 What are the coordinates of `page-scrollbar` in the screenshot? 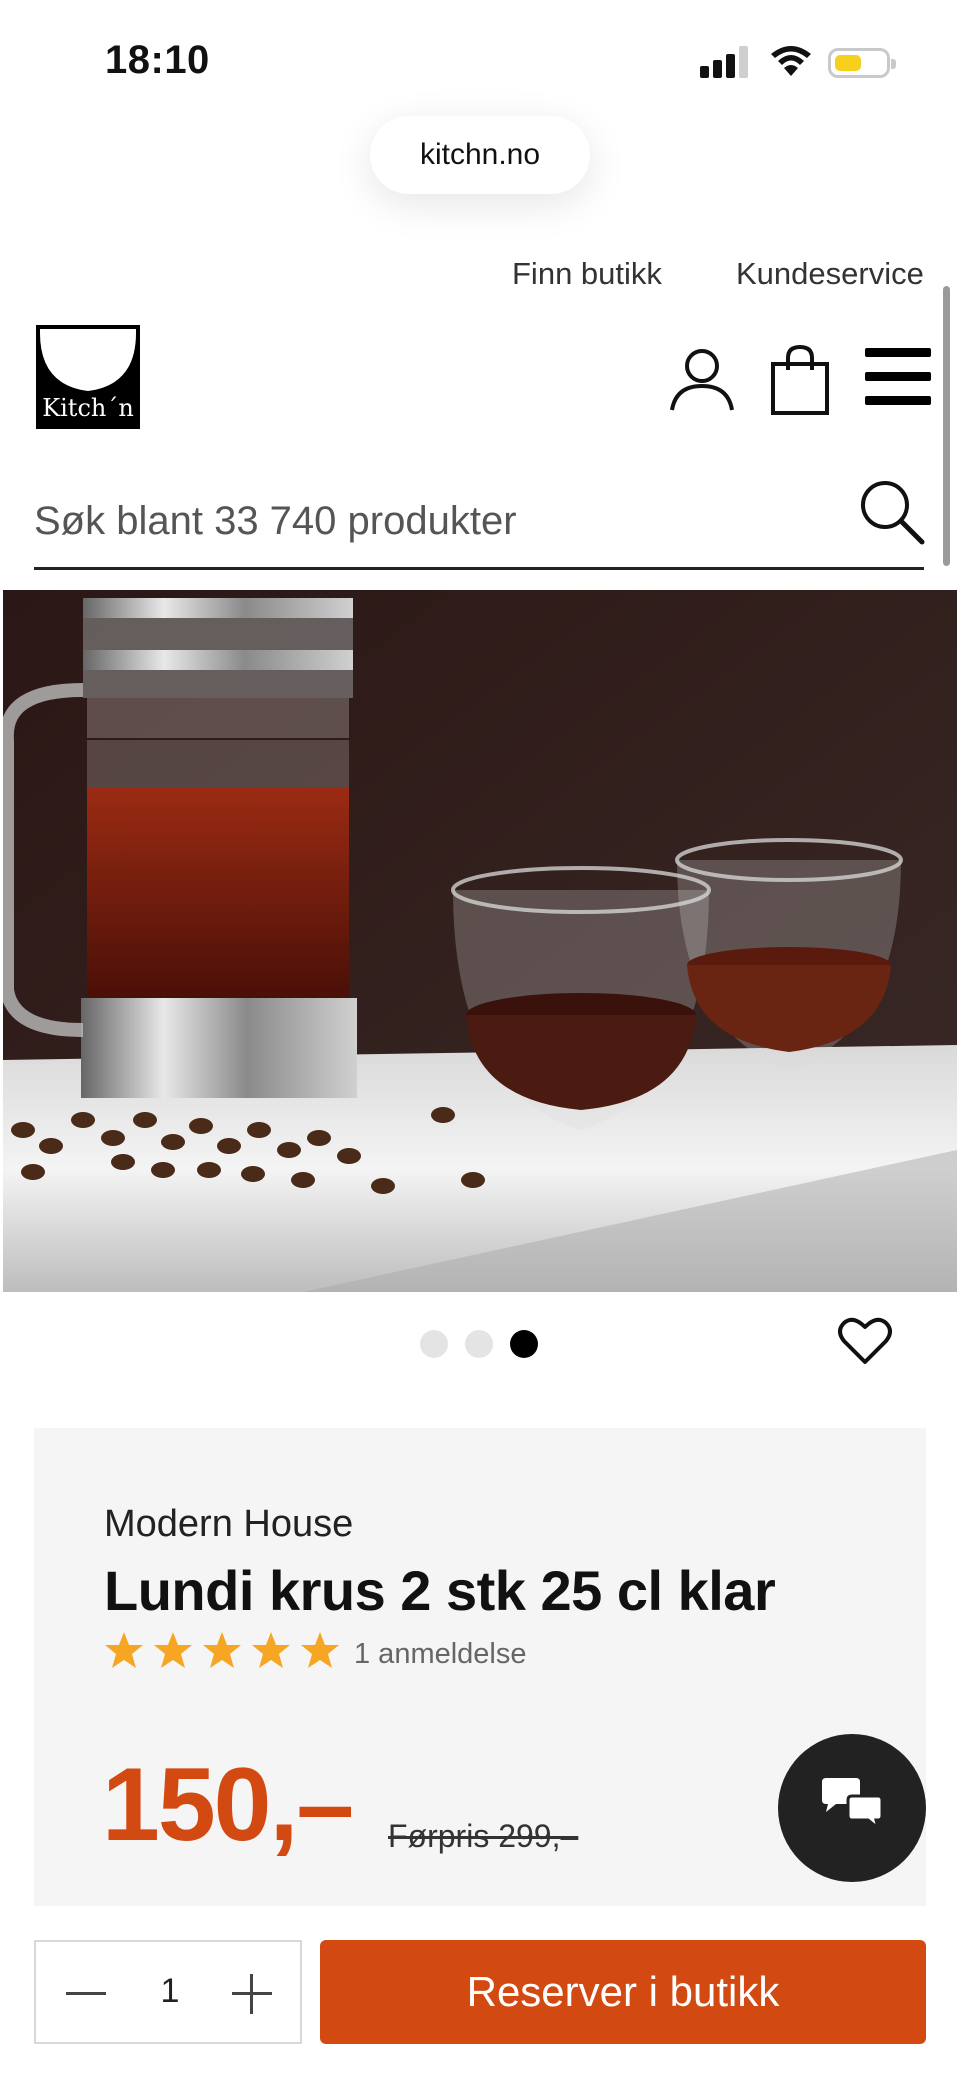 It's located at (946, 426).